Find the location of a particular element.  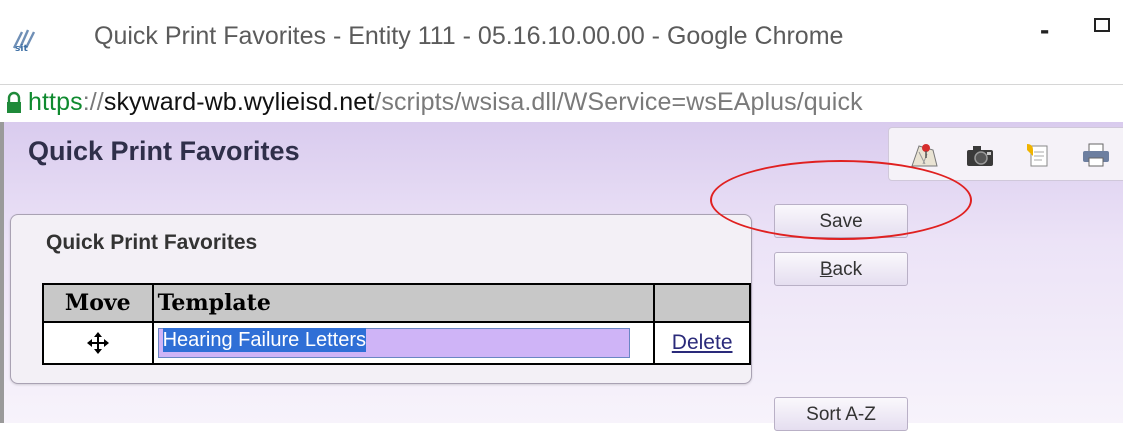

print-icon is located at coordinates (1096, 155).